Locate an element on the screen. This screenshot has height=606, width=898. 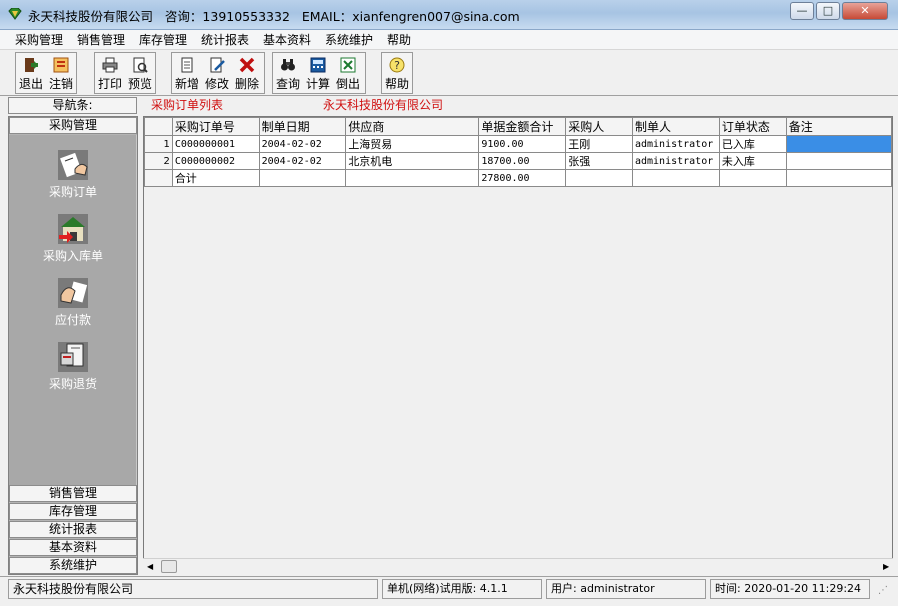
nav-label: 导航条: is located at coordinates (72, 105).